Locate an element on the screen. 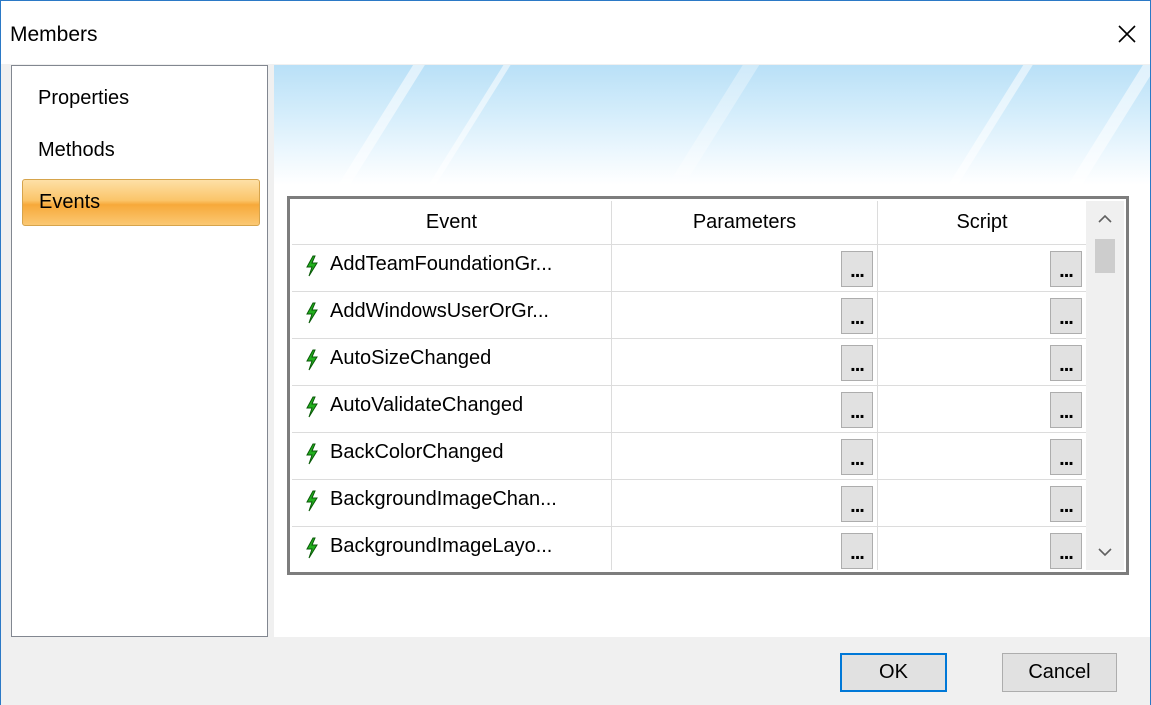 The width and height of the screenshot is (1151, 705). event-name-cell: AutoSizeChanged is located at coordinates (452, 362).